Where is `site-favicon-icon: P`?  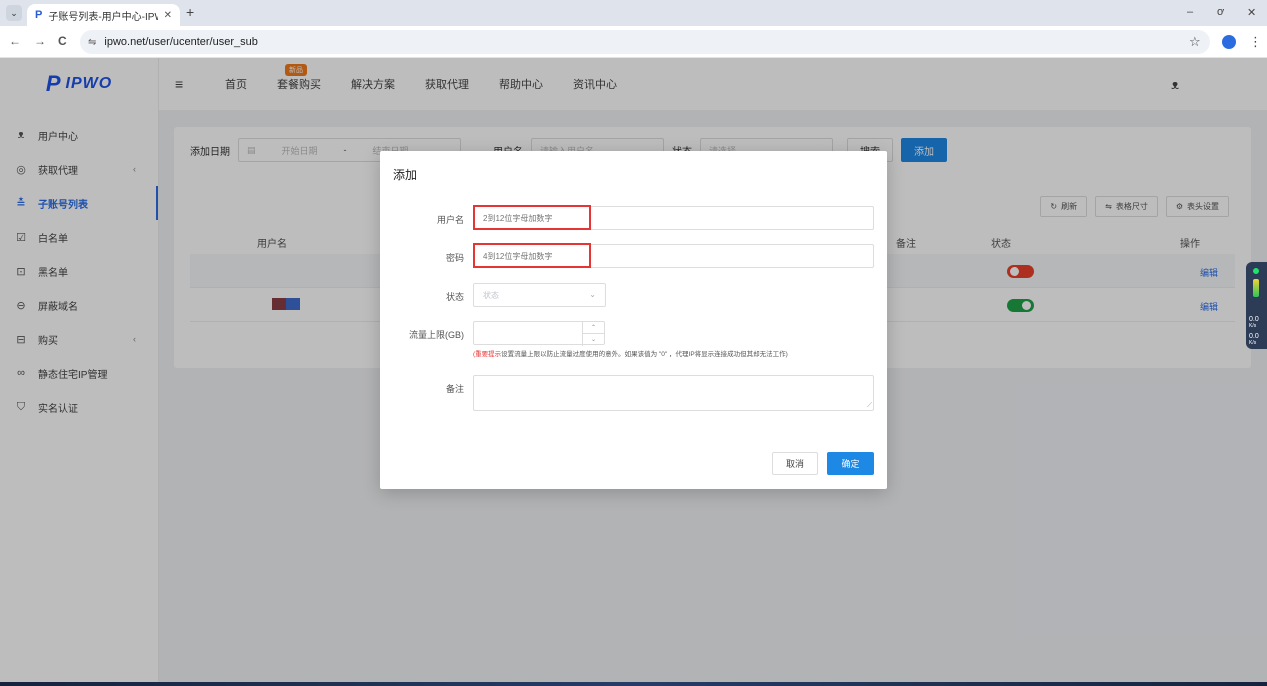 site-favicon-icon: P is located at coordinates (39, 15).